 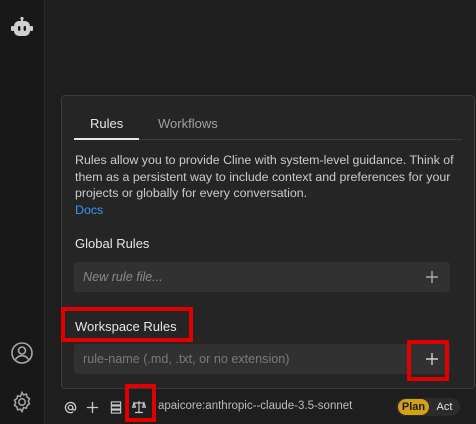 What do you see at coordinates (188, 124) in the screenshot?
I see `tab-workflows: Workflows` at bounding box center [188, 124].